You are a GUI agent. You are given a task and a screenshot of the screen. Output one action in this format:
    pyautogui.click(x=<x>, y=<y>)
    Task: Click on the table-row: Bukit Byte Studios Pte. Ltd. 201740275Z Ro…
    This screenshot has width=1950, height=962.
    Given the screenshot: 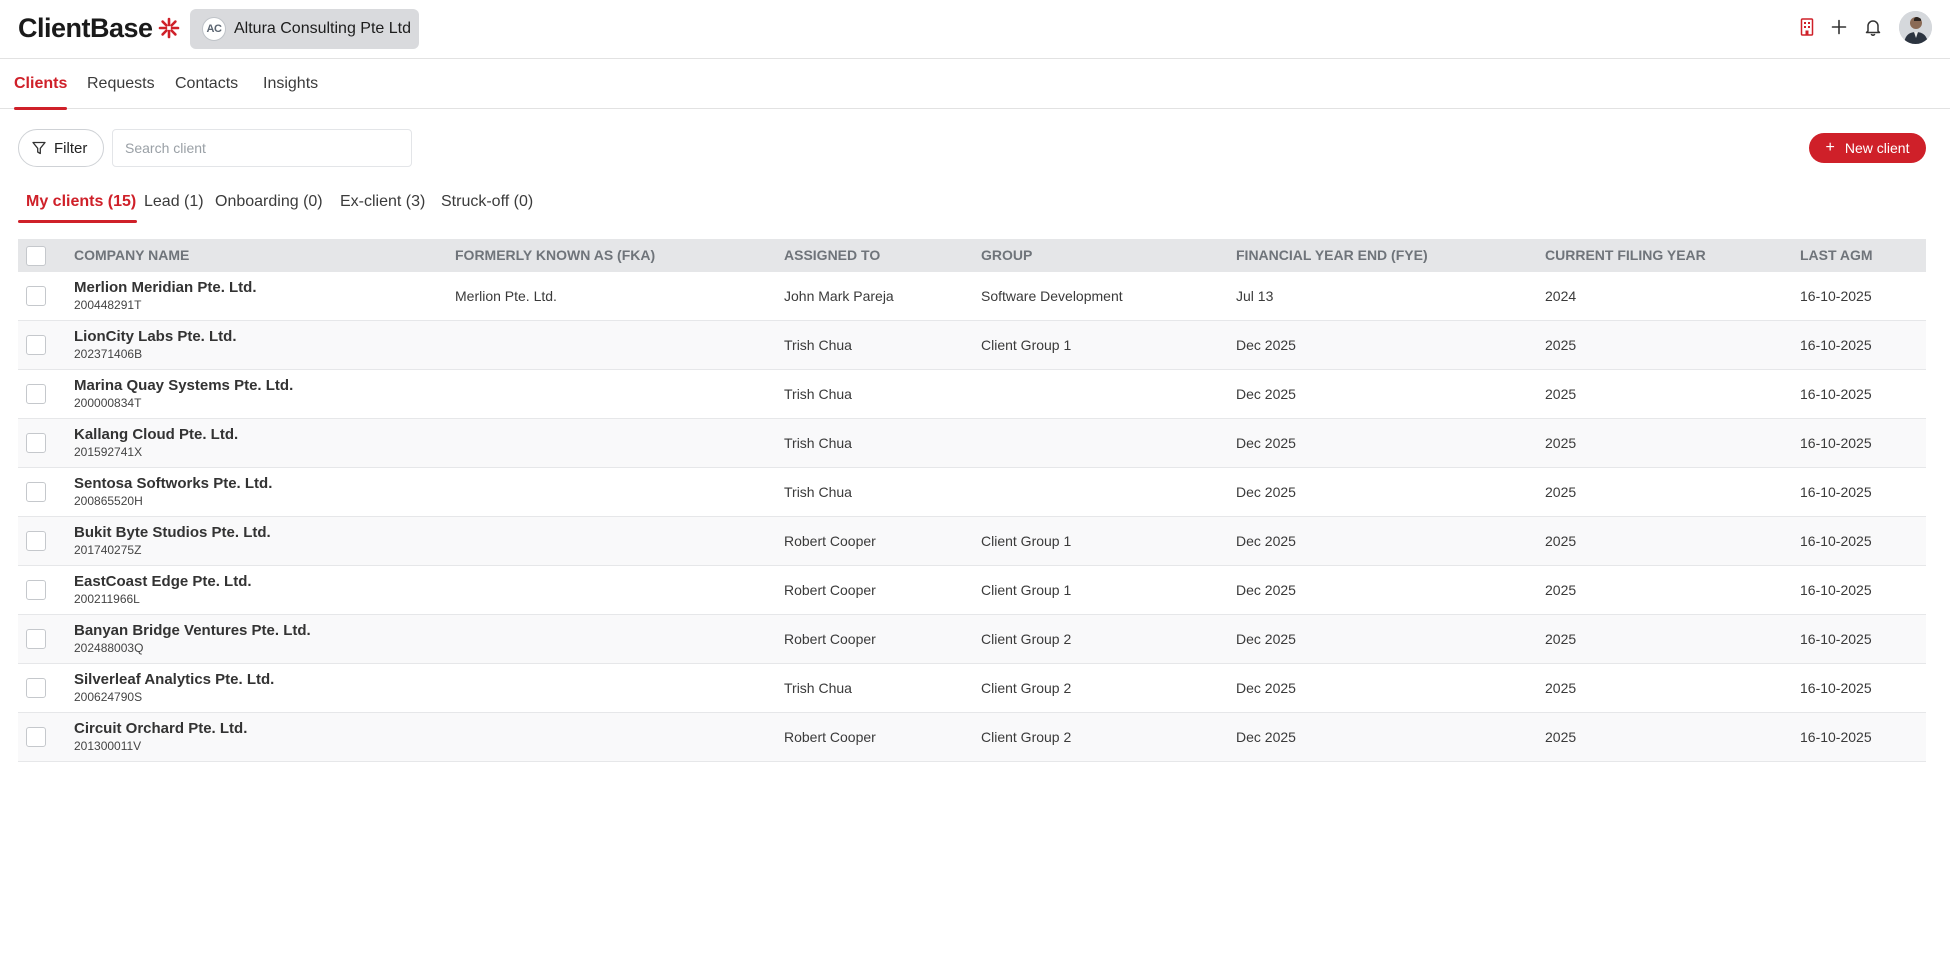 What is the action you would take?
    pyautogui.click(x=972, y=541)
    